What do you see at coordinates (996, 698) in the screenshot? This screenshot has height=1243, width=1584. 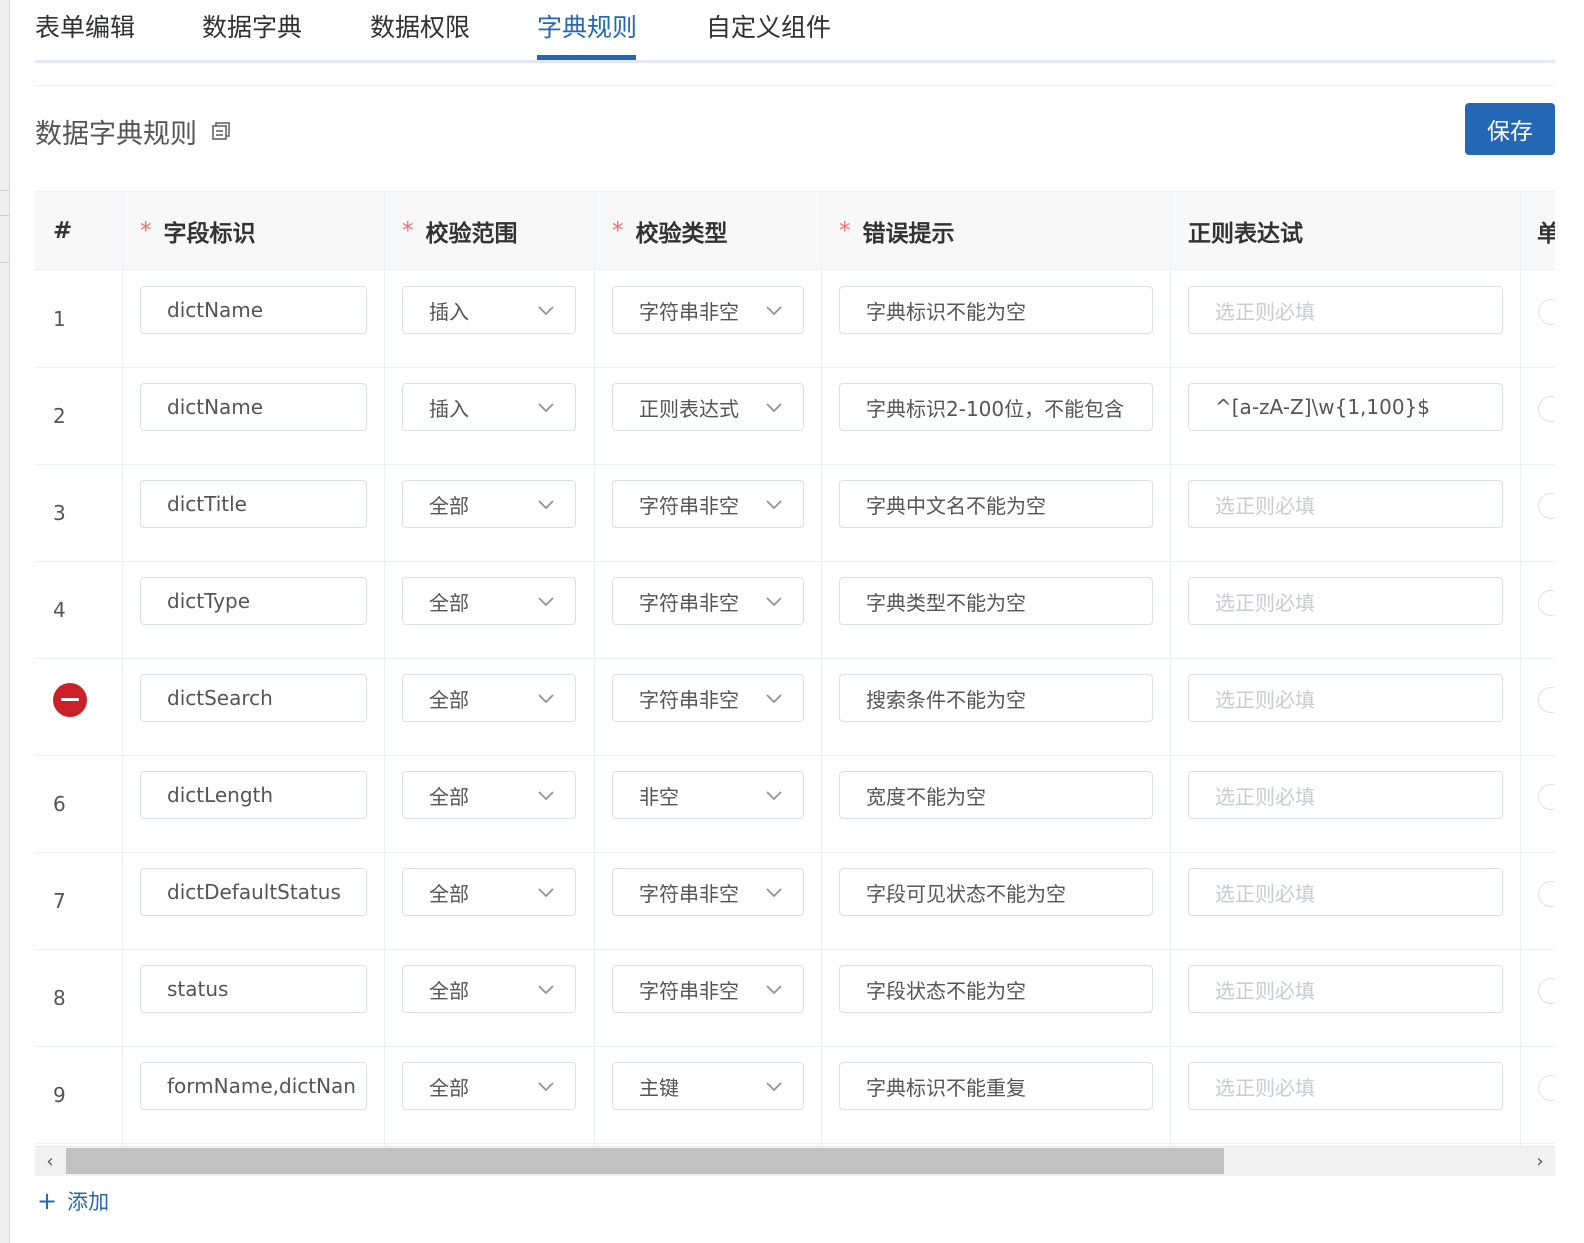 I see `message-input: 搜索条件不能为空` at bounding box center [996, 698].